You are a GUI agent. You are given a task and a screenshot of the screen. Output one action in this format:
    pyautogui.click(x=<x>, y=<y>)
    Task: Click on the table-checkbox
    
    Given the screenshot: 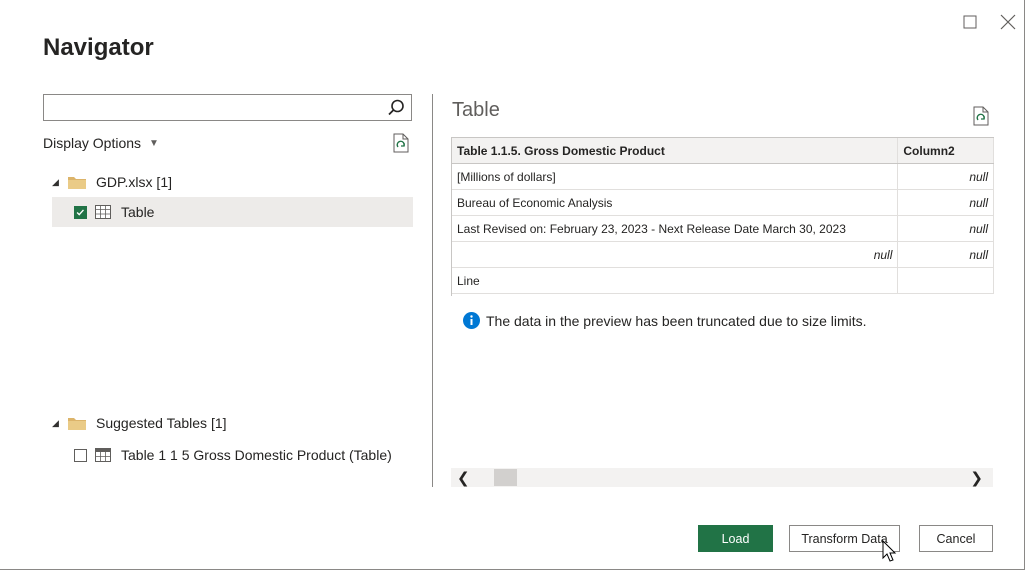 What is the action you would take?
    pyautogui.click(x=80, y=212)
    